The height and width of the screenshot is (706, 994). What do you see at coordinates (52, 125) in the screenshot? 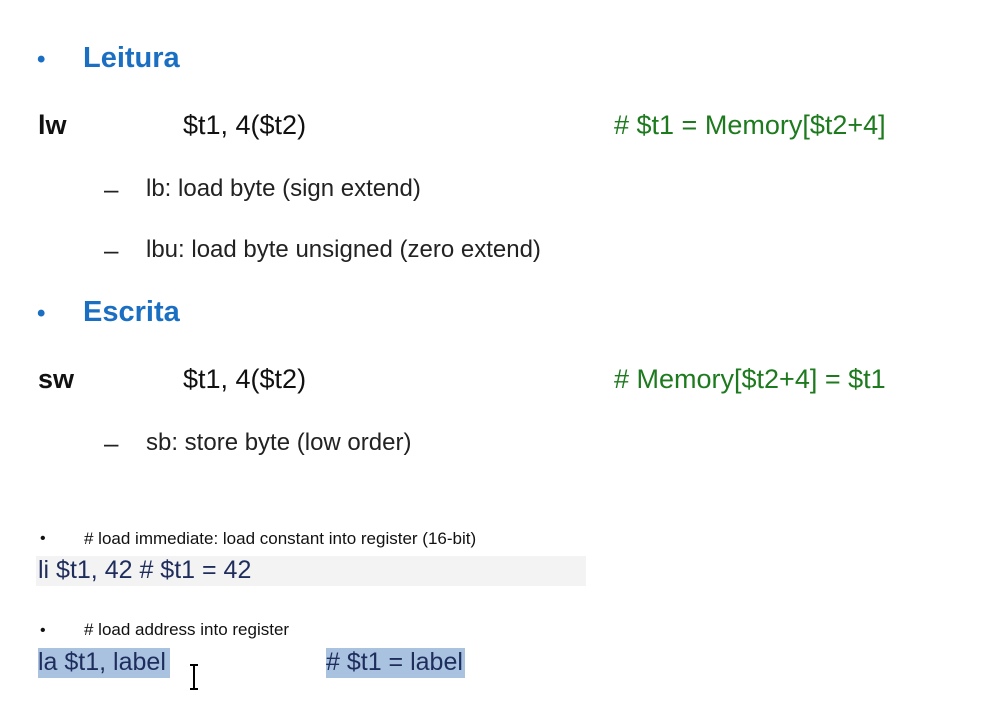
I see `lw-mnemonic: lw` at bounding box center [52, 125].